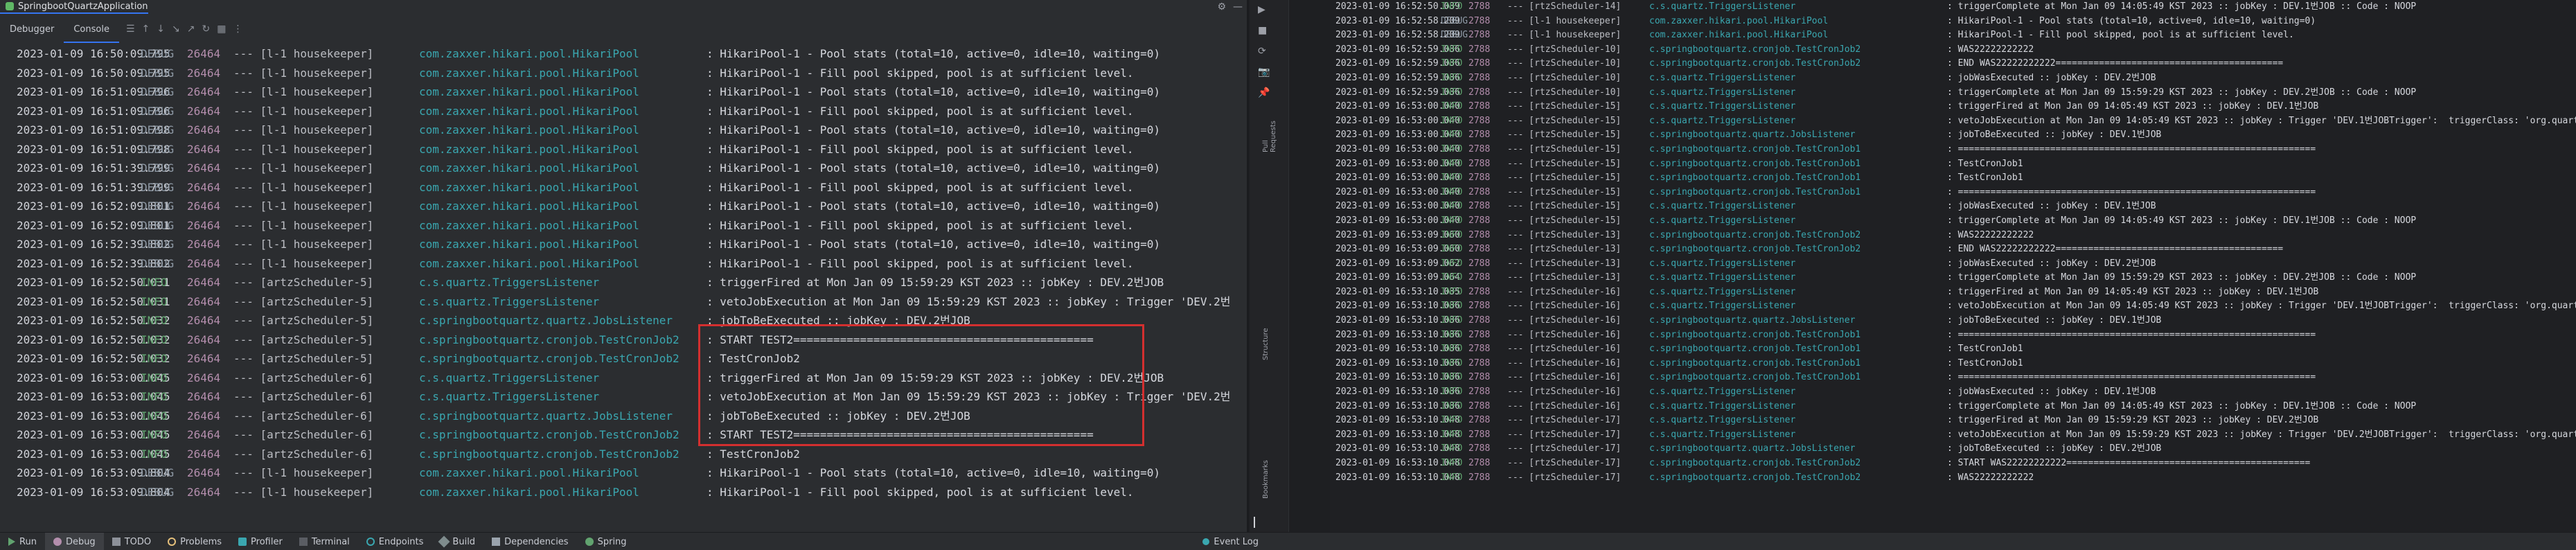 The height and width of the screenshot is (550, 2576). I want to click on endpoints-button: Endpoints, so click(395, 541).